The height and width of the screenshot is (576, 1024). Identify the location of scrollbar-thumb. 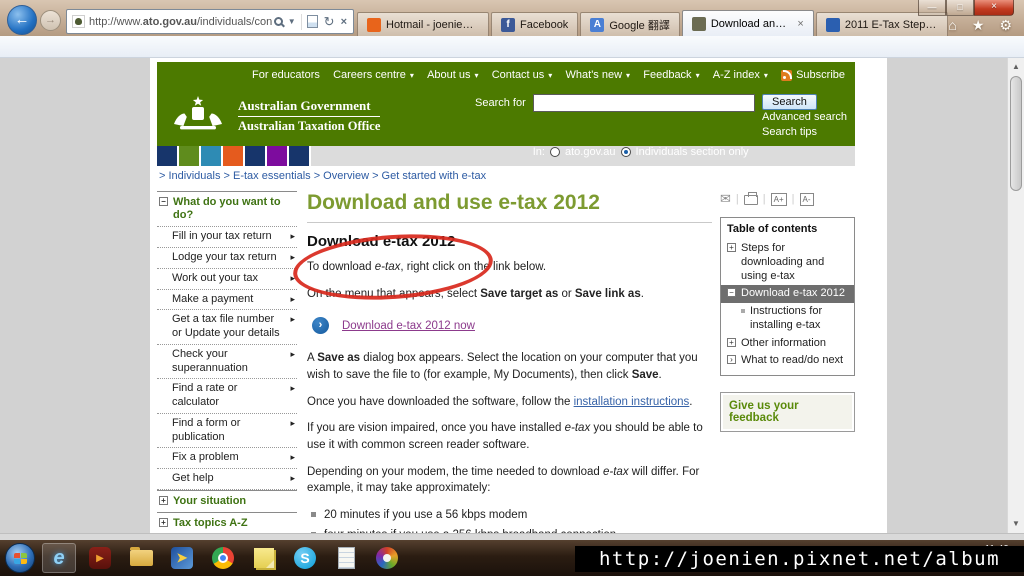
(1016, 133).